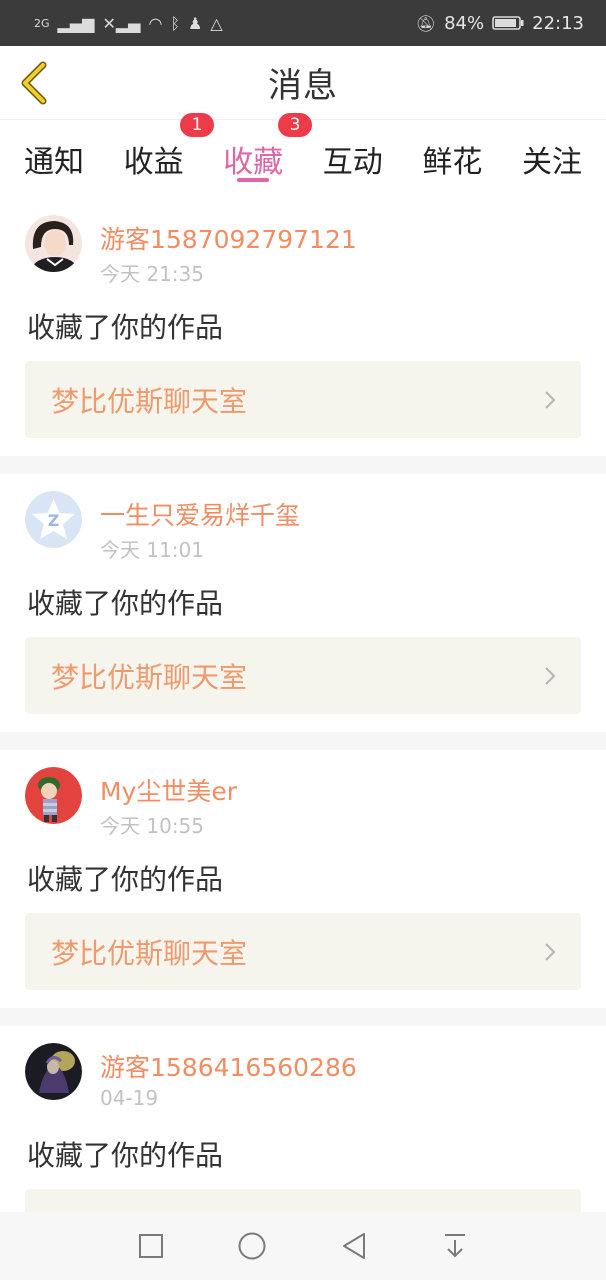  I want to click on bluetooth-icon: ᛒ, so click(175, 23).